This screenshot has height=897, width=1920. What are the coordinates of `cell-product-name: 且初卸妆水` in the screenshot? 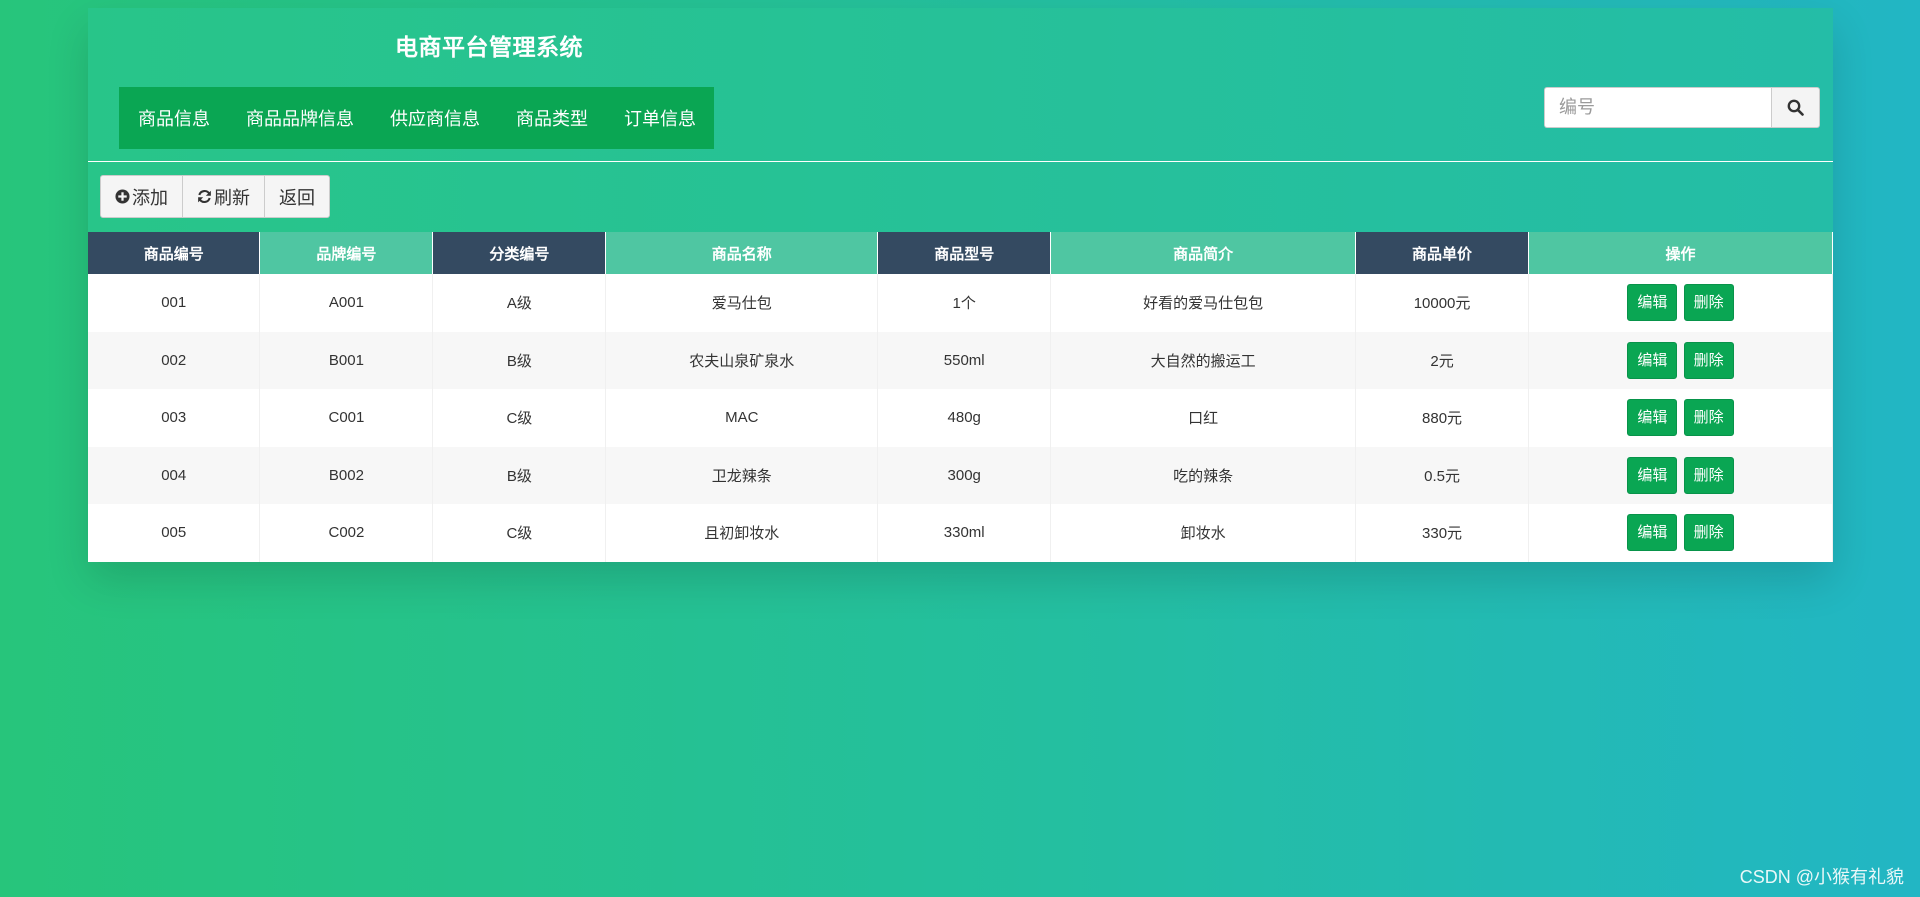 It's located at (742, 533).